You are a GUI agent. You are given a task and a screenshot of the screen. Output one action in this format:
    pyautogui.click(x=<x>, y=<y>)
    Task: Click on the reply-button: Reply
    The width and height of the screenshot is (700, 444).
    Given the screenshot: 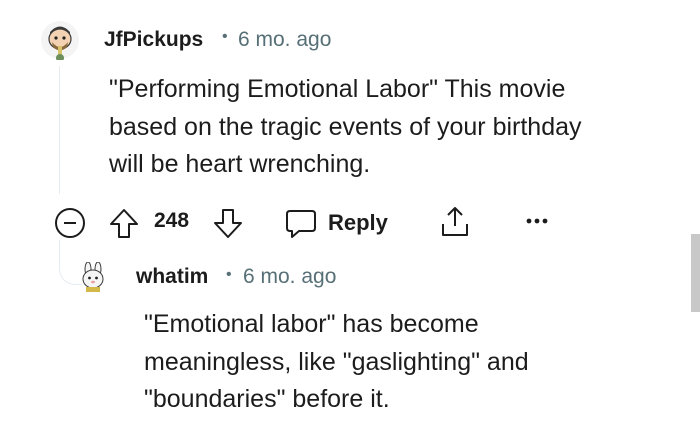 What is the action you would take?
    pyautogui.click(x=336, y=223)
    